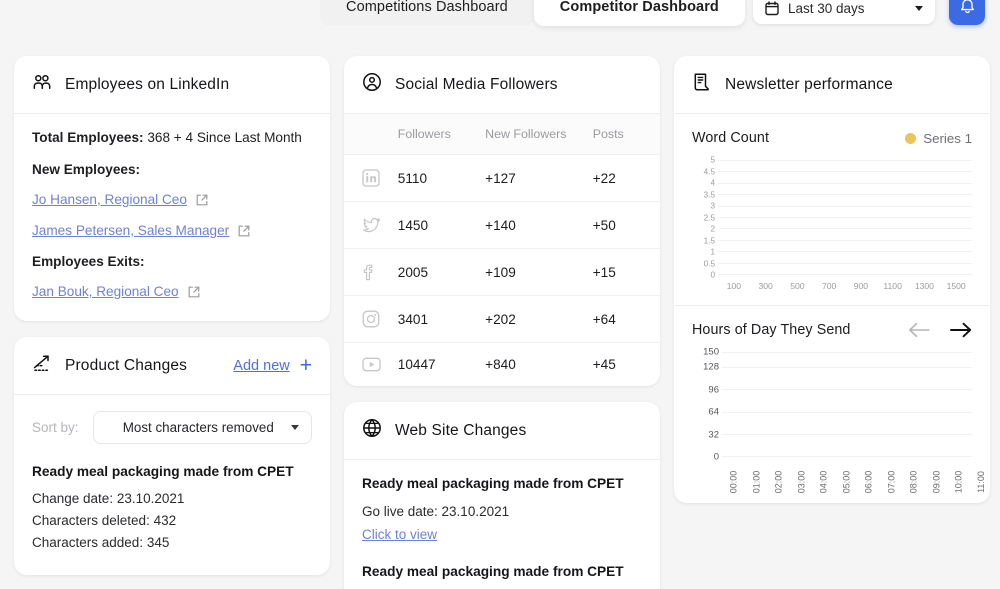  I want to click on card-header: Social Media Followers, so click(502, 85).